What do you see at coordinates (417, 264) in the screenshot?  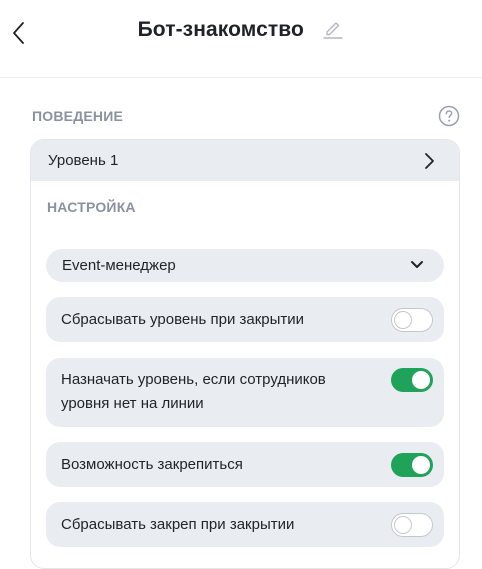 I see `chevron-down-icon` at bounding box center [417, 264].